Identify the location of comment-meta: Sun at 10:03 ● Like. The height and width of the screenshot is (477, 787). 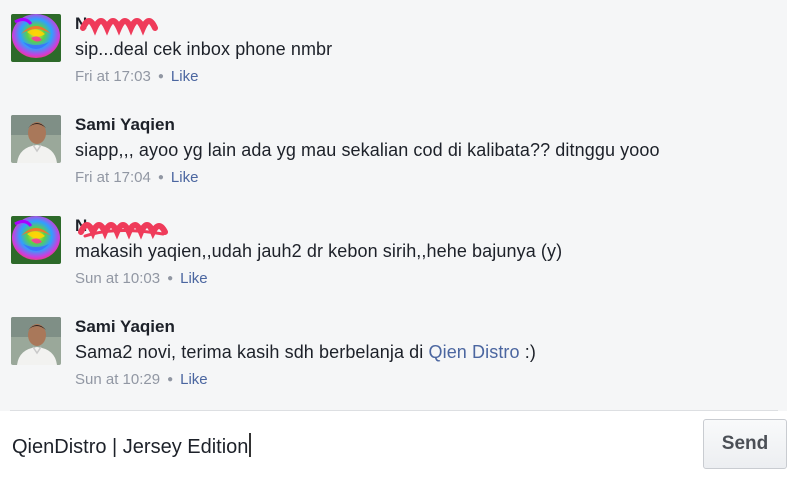
(141, 278).